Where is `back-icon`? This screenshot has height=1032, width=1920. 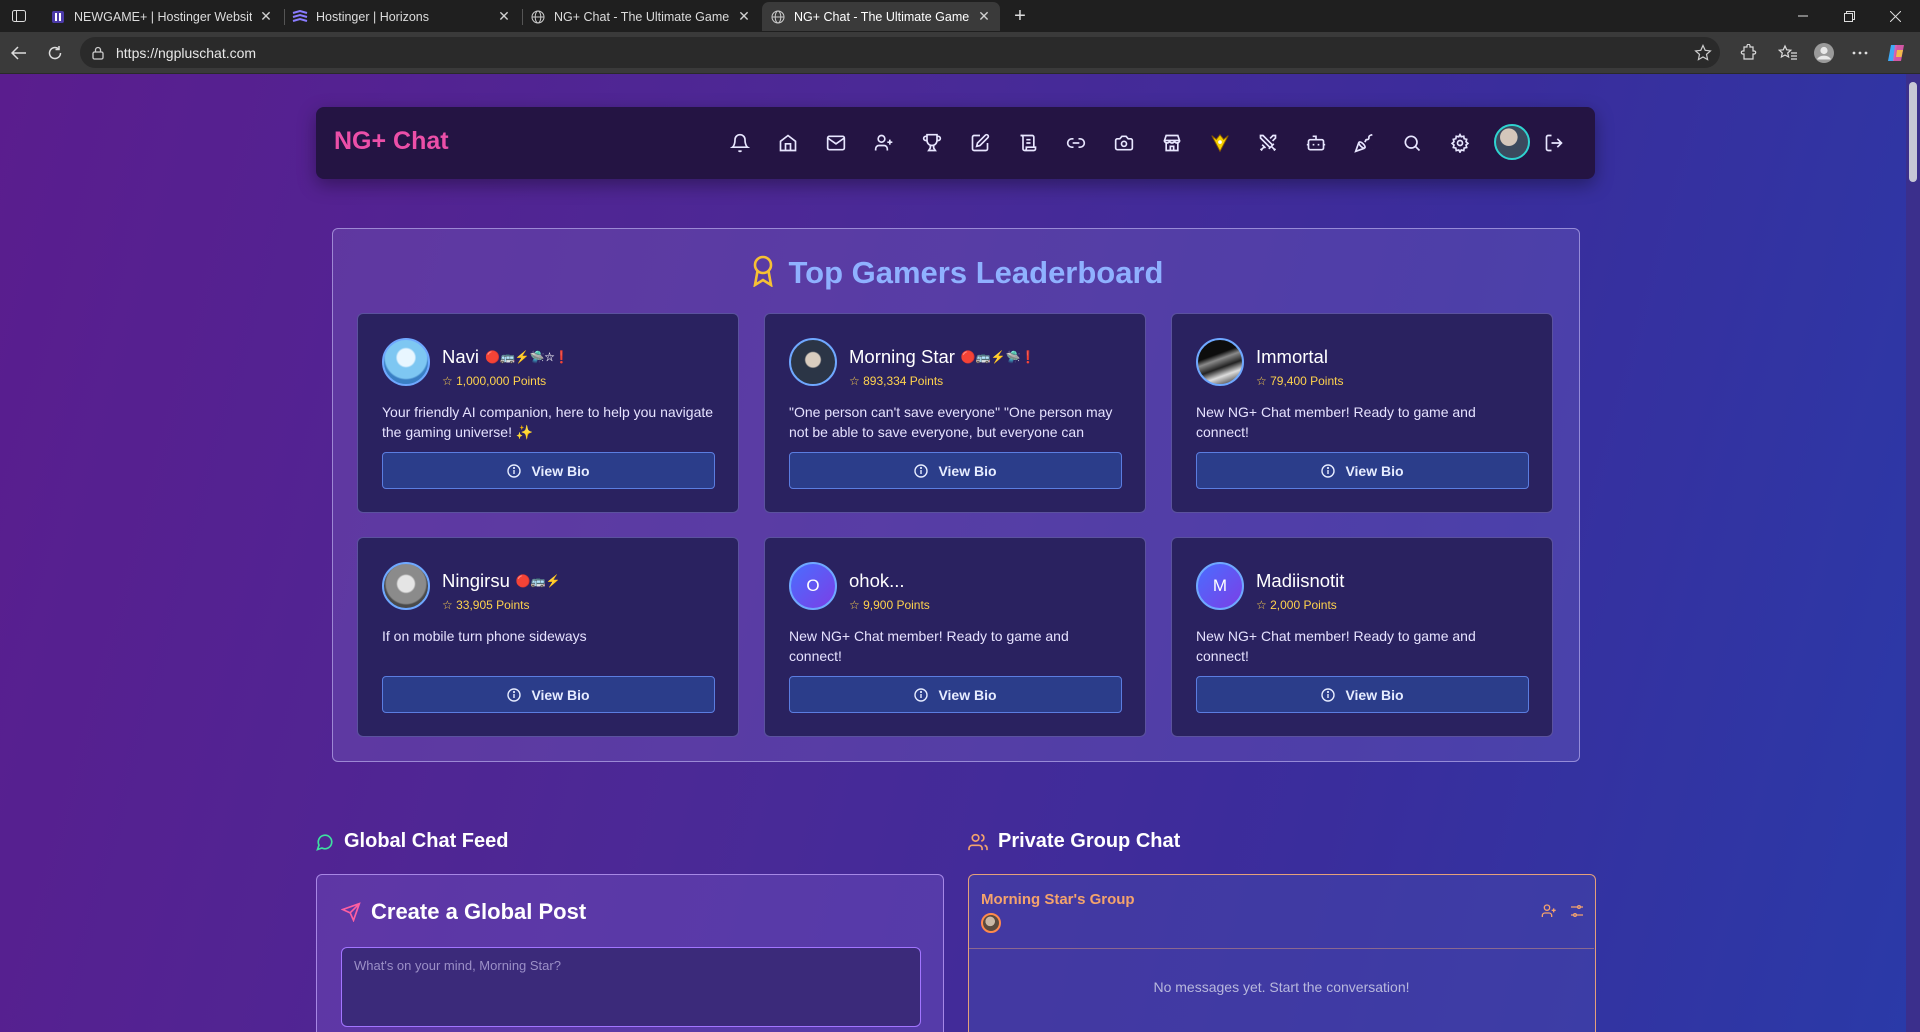
back-icon is located at coordinates (19, 53).